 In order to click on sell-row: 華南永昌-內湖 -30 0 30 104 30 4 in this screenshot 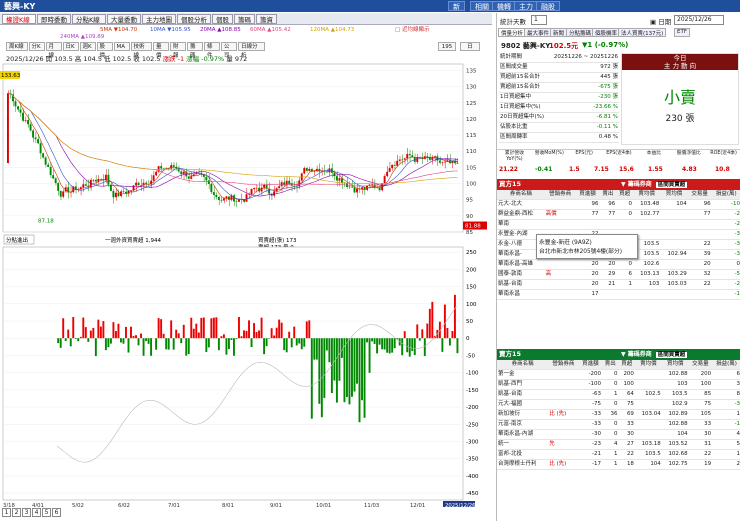, I will do `click(618, 434)`.